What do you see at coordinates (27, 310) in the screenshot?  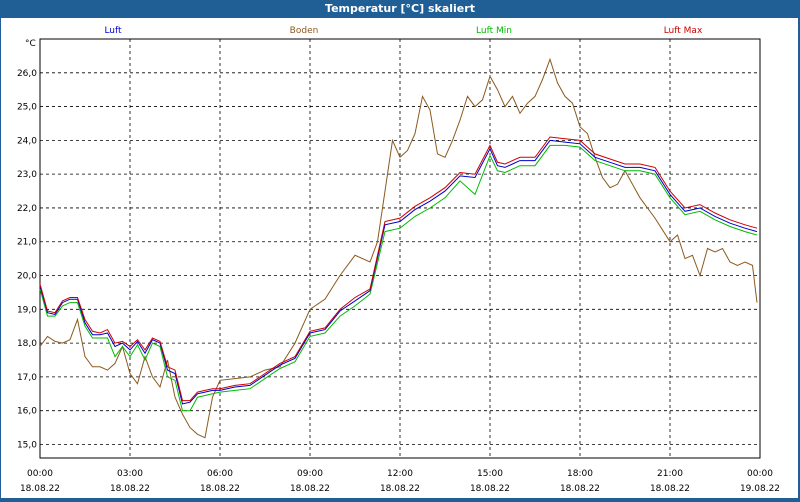 I see `y-tick-label: 19,0` at bounding box center [27, 310].